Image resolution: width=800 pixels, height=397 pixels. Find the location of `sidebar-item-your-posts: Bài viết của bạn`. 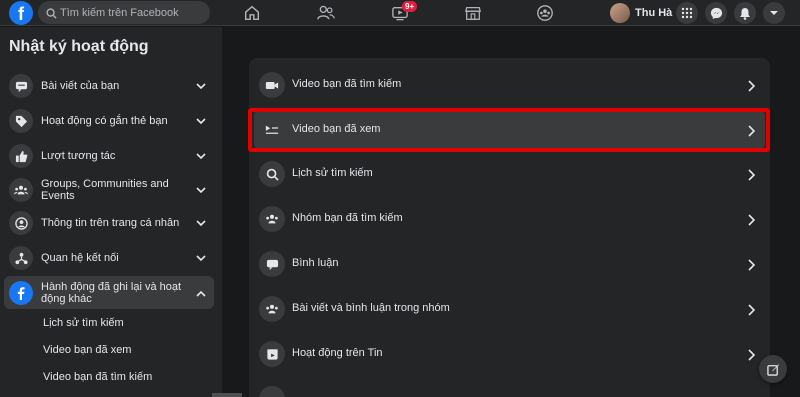

sidebar-item-your-posts: Bài viết của bạn is located at coordinates (109, 86).